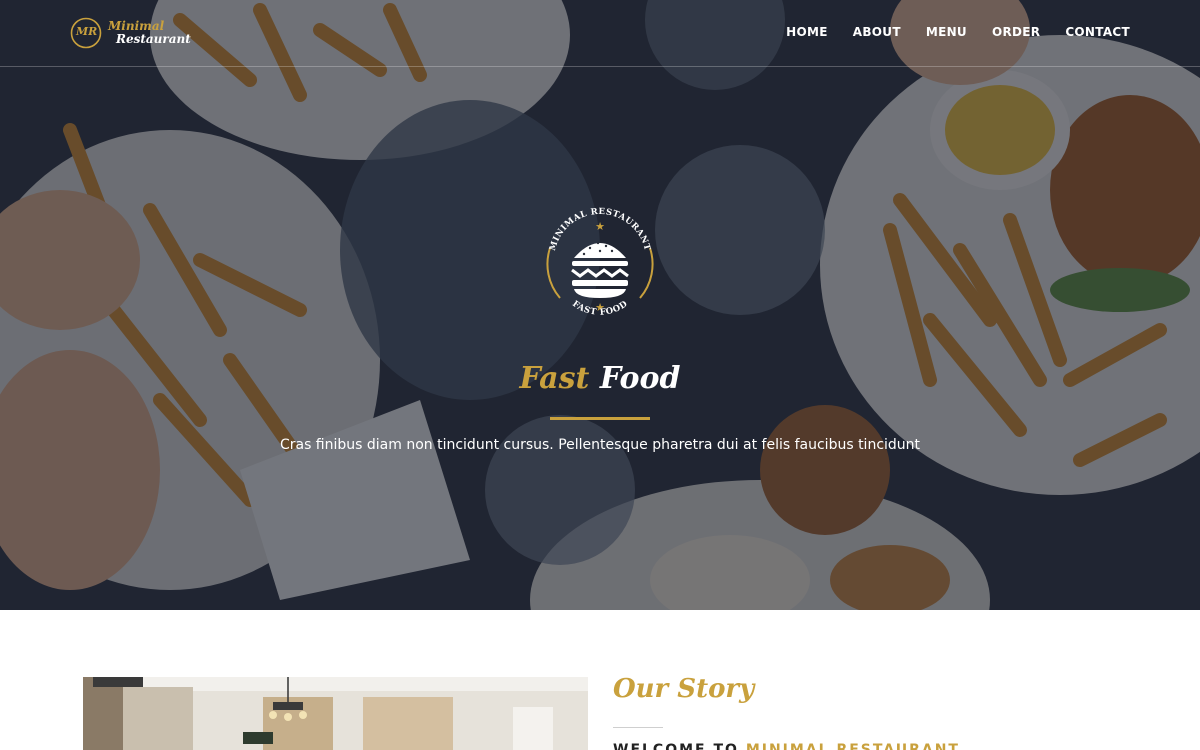 The image size is (1200, 750). Describe the element at coordinates (852, 746) in the screenshot. I see `story-welcome-highlight: MINIMAL RESTAURANT` at that location.